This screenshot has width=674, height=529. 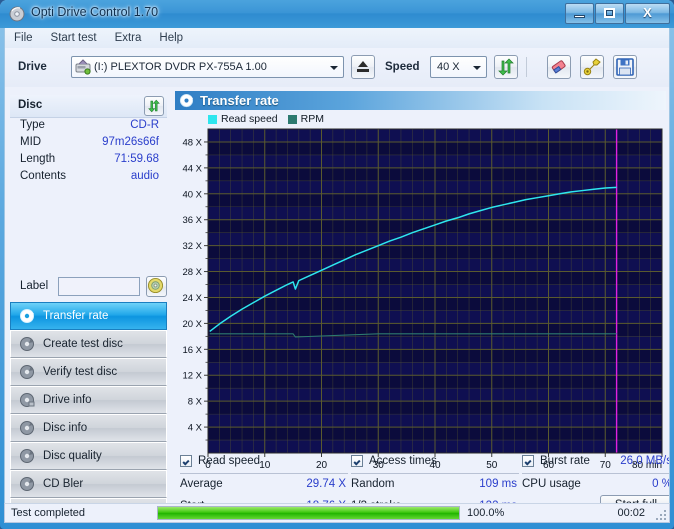 I want to click on disc-key: Length, so click(x=38, y=159).